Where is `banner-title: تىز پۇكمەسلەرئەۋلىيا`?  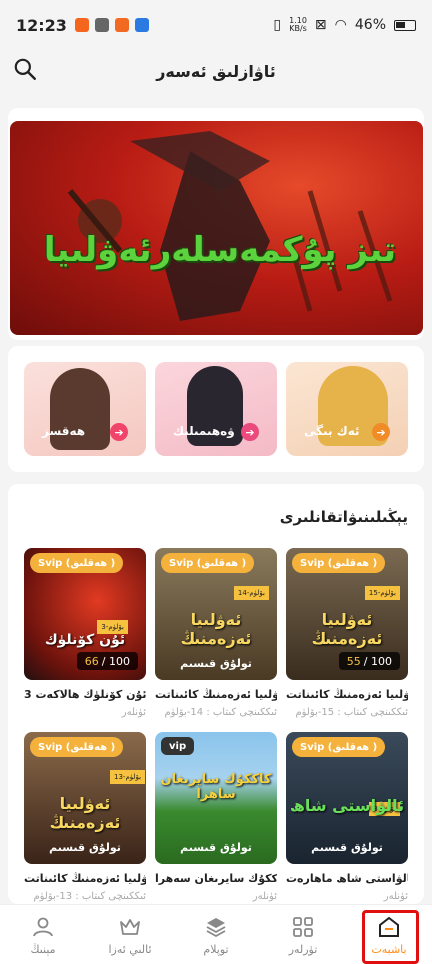 banner-title: تىز پۇكمەسلەرئەۋلىيا is located at coordinates (220, 250).